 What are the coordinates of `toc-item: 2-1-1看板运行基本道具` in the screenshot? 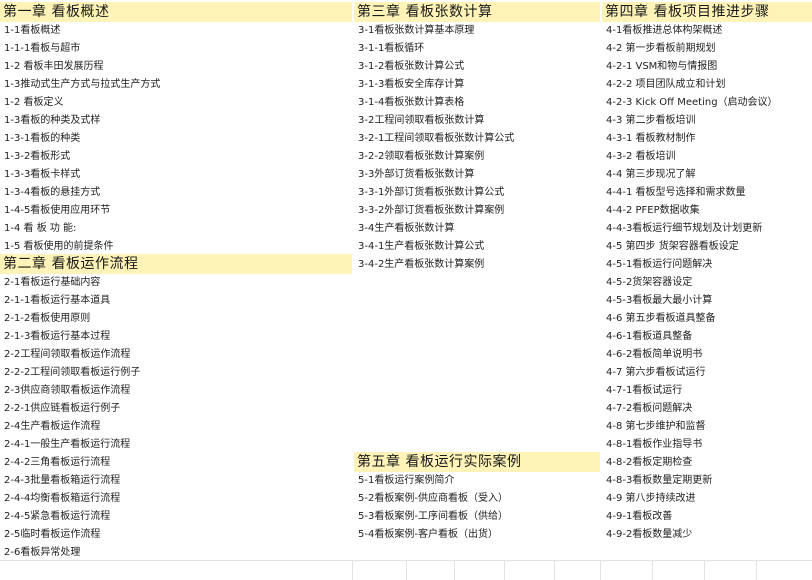 It's located at (57, 300).